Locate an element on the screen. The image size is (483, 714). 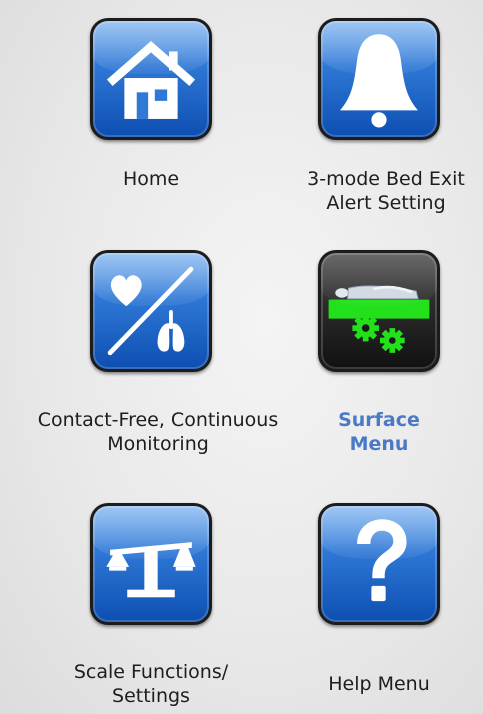
home-tile is located at coordinates (151, 79).